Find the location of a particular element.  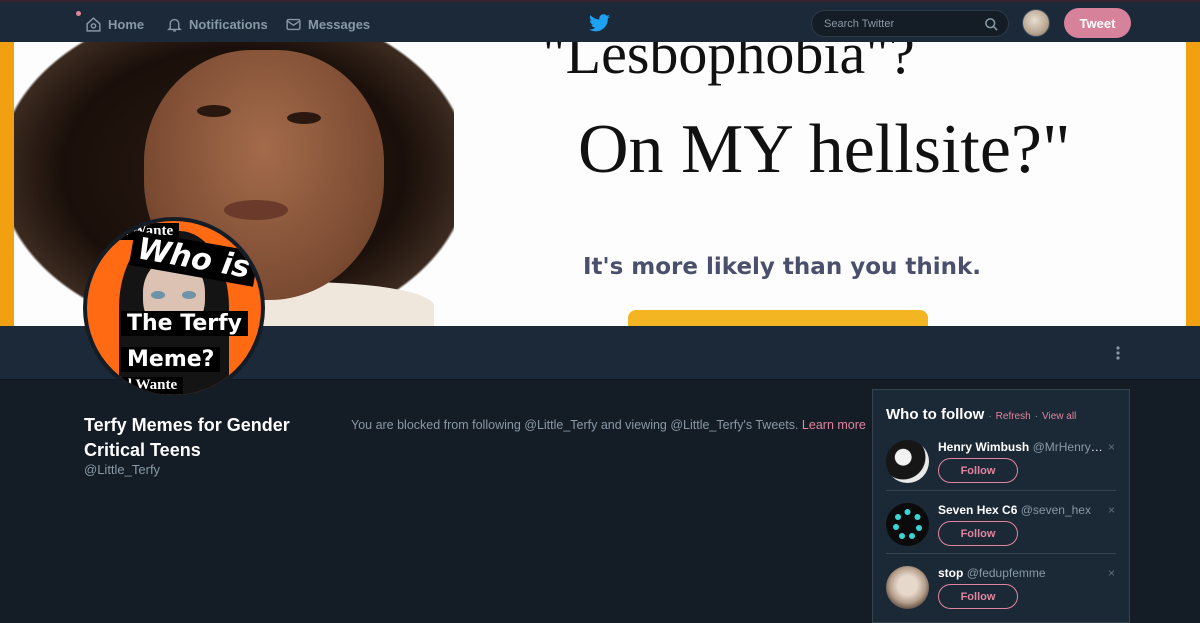

nav-messages-label: Messages is located at coordinates (339, 24).